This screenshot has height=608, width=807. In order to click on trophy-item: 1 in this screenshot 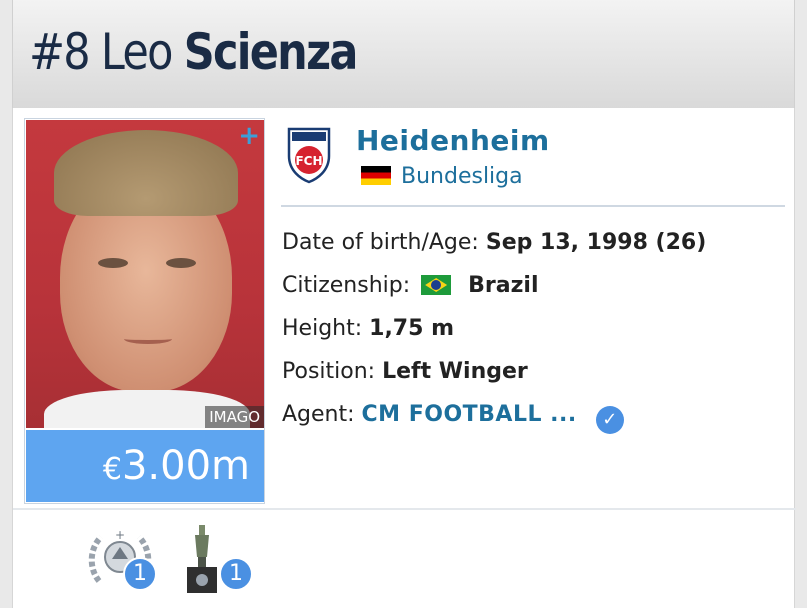, I will do `click(219, 559)`.